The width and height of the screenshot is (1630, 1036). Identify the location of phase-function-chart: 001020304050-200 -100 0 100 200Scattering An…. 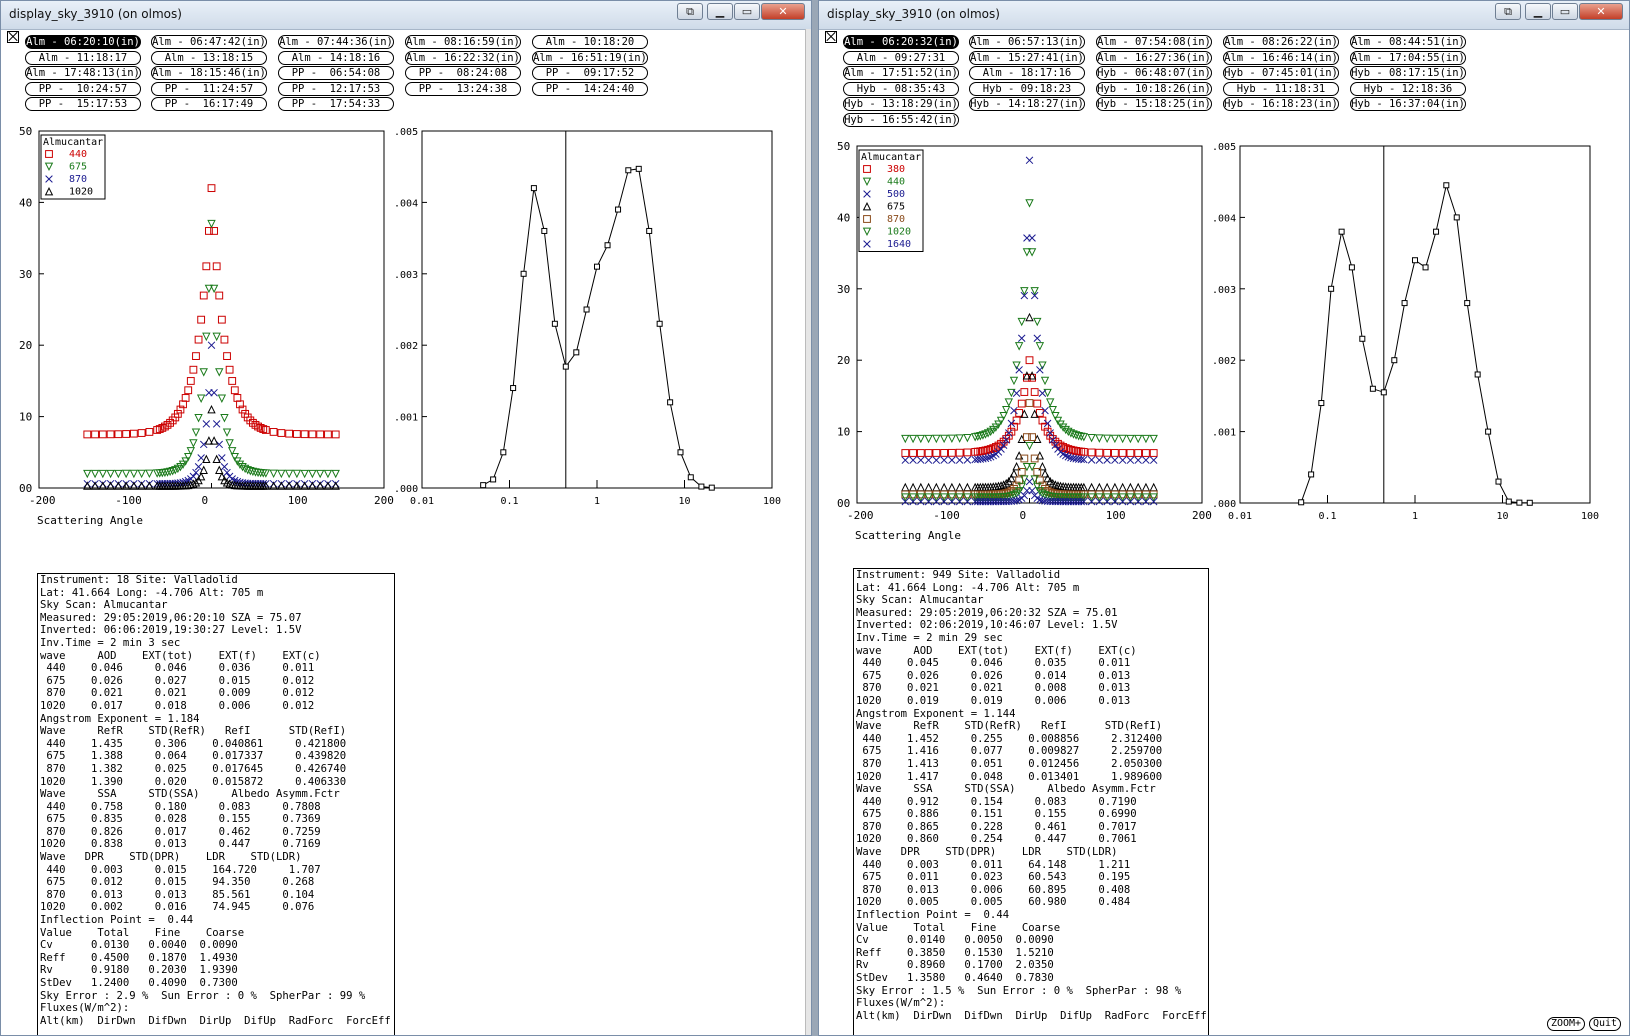
(1024, 341).